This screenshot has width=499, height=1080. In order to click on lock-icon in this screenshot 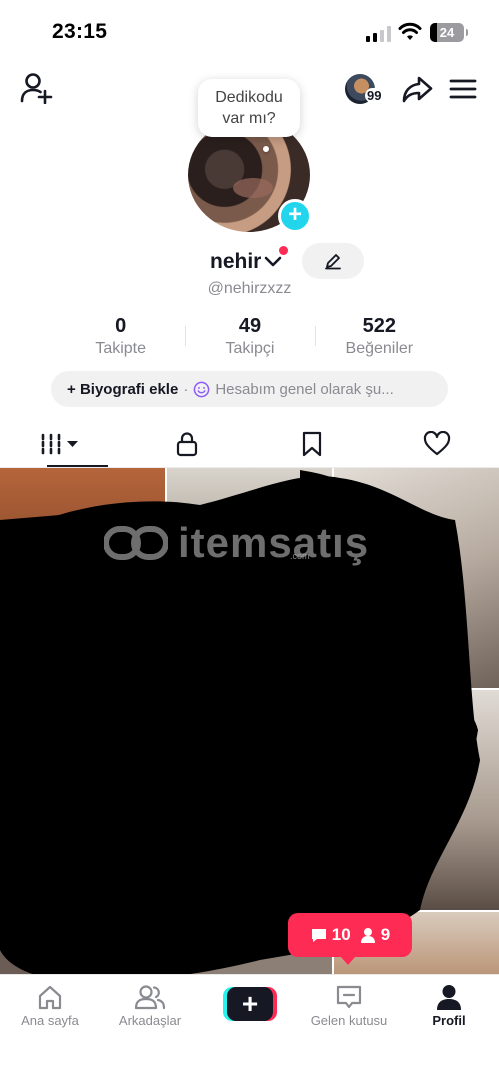, I will do `click(187, 444)`.